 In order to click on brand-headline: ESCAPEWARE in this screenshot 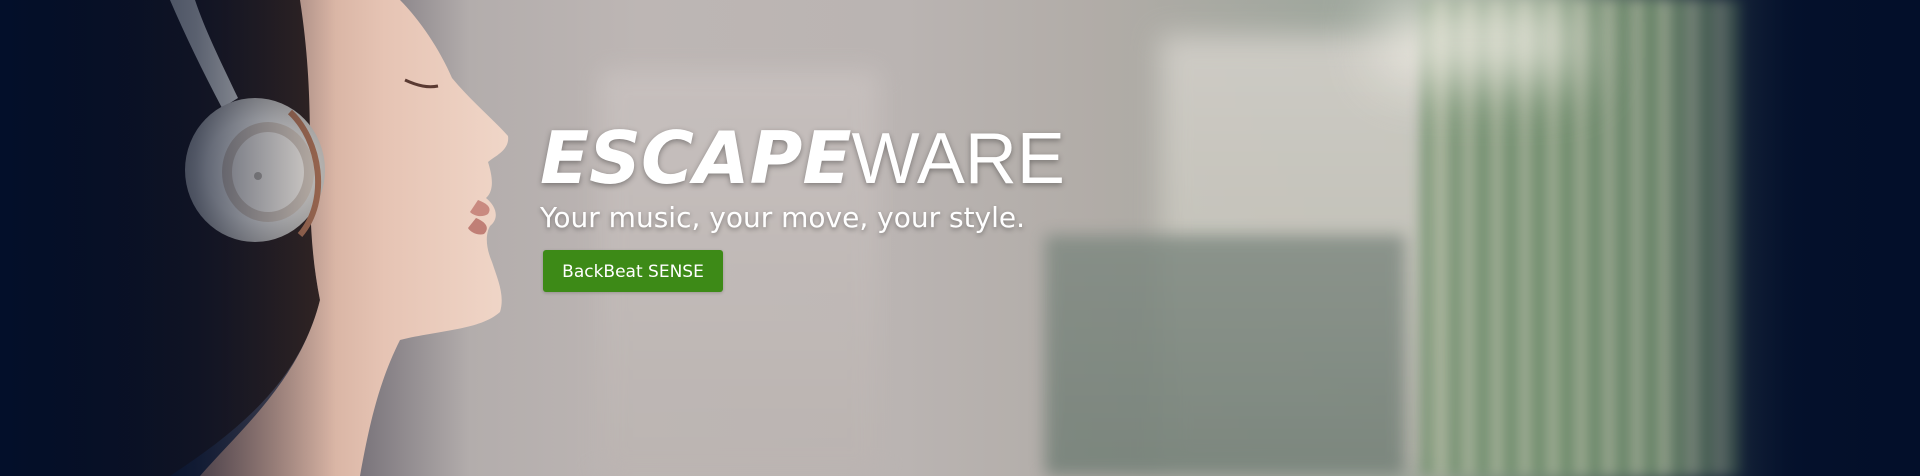, I will do `click(802, 158)`.